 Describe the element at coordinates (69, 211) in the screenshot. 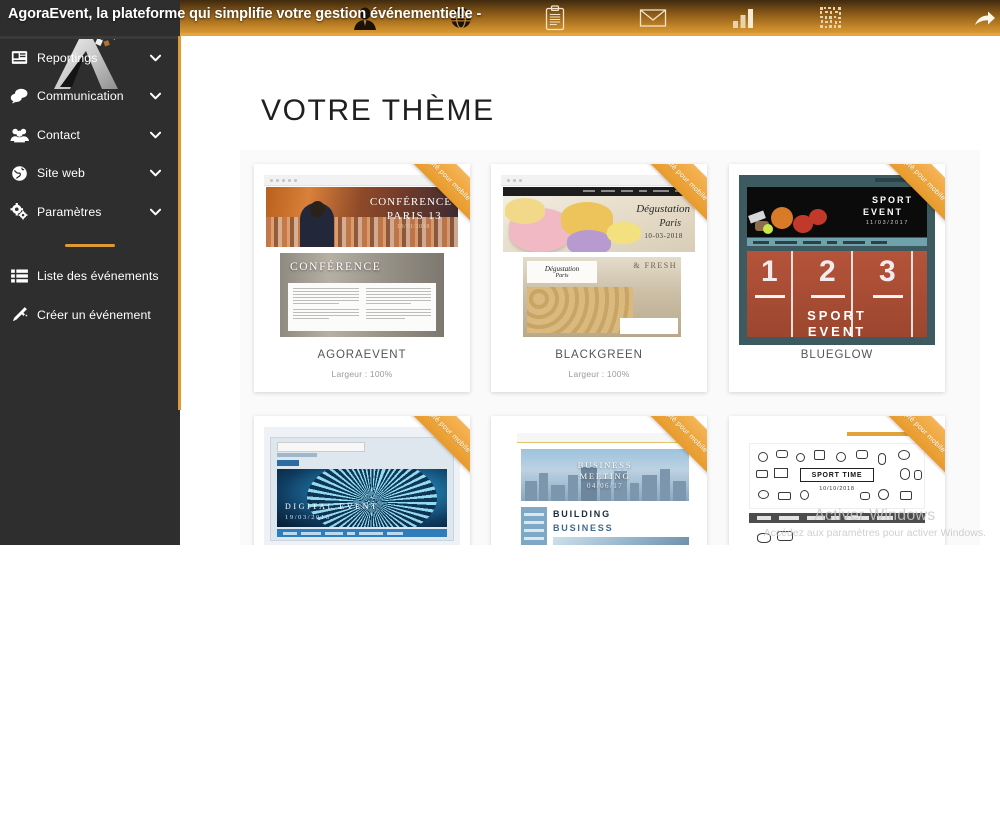

I see `sidebar-item-label: Paramètres` at that location.